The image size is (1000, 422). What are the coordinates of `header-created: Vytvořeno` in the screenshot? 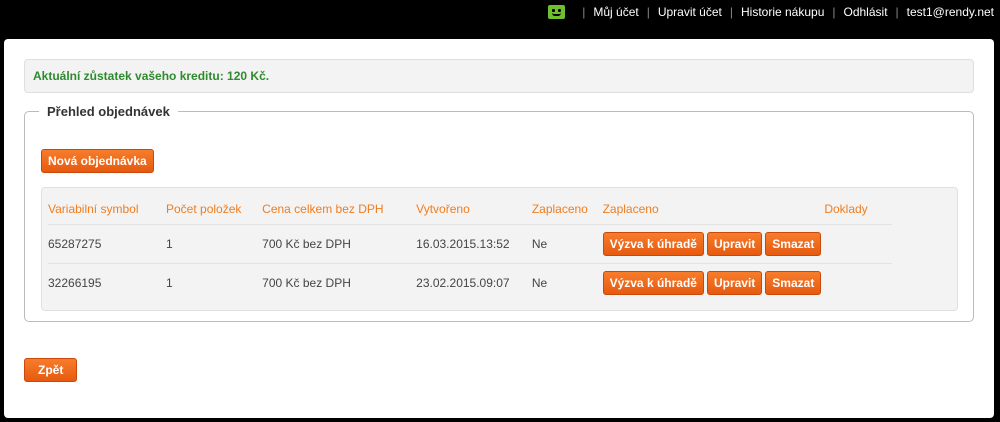 It's located at (474, 209).